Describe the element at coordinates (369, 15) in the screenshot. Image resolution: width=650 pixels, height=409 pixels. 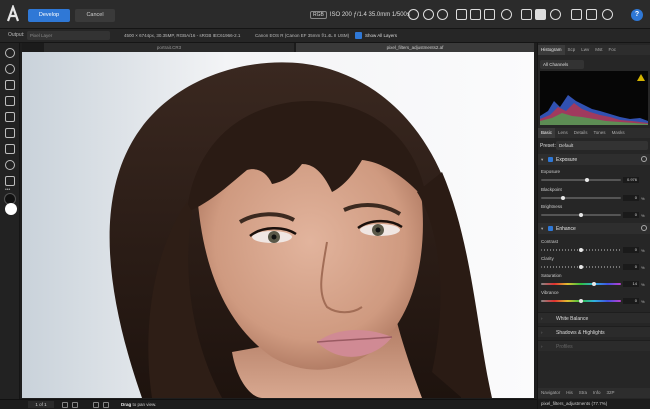
I see `exif-text: ISO 200 ƒ/1.4 35.0mm 1/500s` at that location.